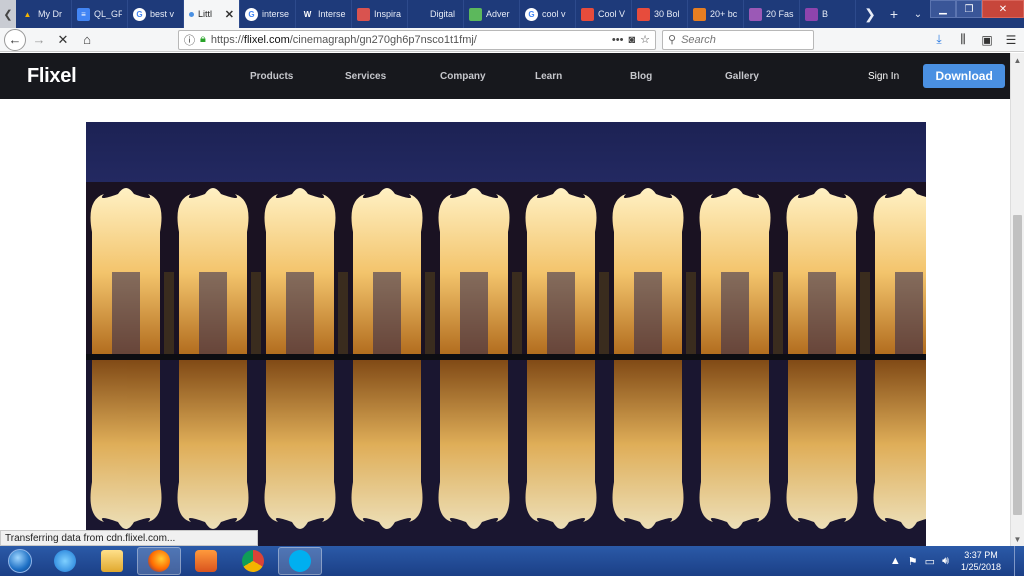  I want to click on nav-item-products: Products, so click(297, 76).